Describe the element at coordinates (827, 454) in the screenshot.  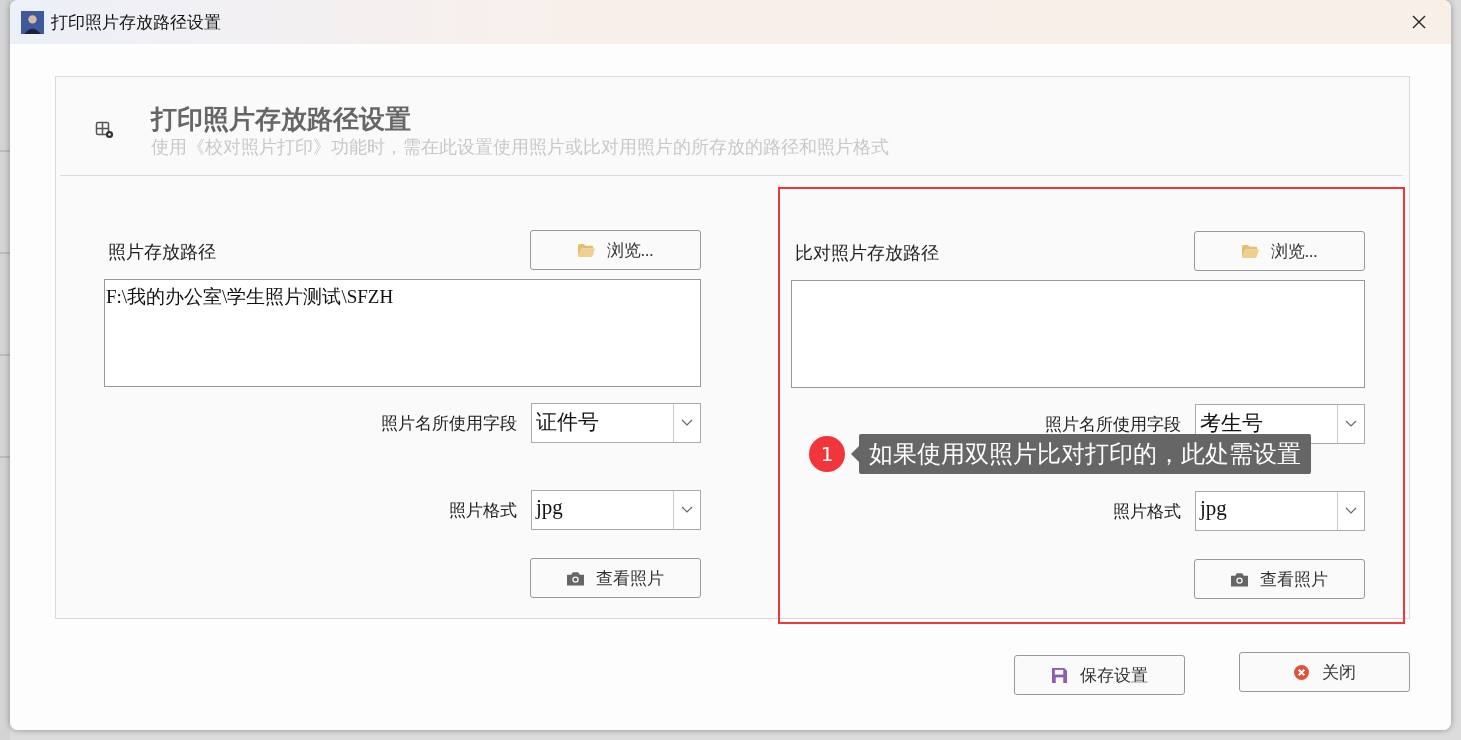
I see `step-badge: 1` at that location.